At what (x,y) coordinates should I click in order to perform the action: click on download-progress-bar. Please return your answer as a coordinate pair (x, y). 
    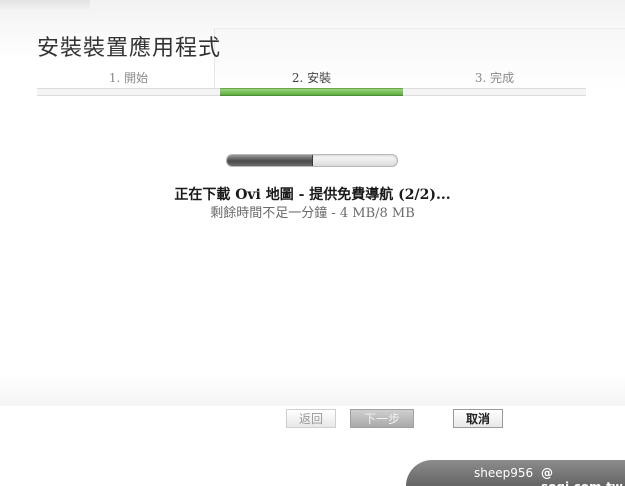
    Looking at the image, I should click on (312, 160).